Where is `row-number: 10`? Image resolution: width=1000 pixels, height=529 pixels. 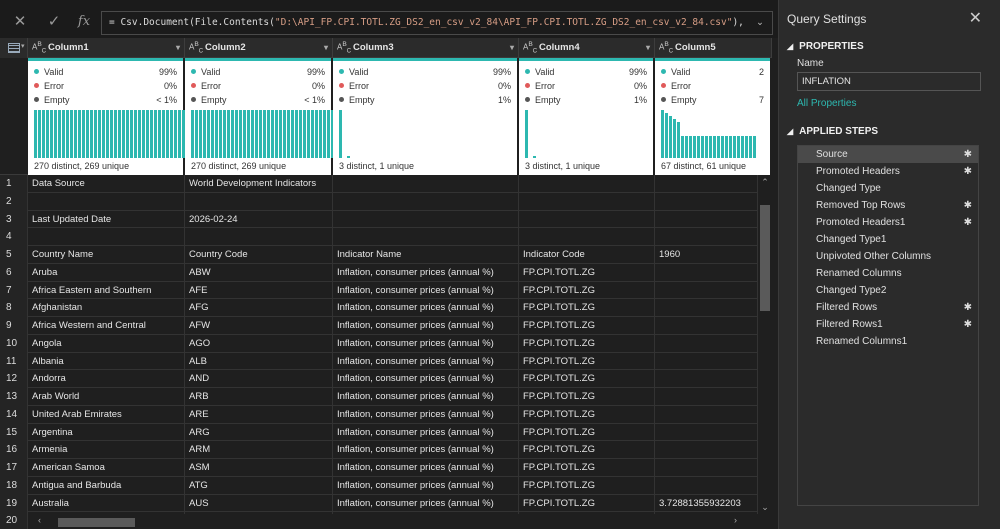 row-number: 10 is located at coordinates (14, 343).